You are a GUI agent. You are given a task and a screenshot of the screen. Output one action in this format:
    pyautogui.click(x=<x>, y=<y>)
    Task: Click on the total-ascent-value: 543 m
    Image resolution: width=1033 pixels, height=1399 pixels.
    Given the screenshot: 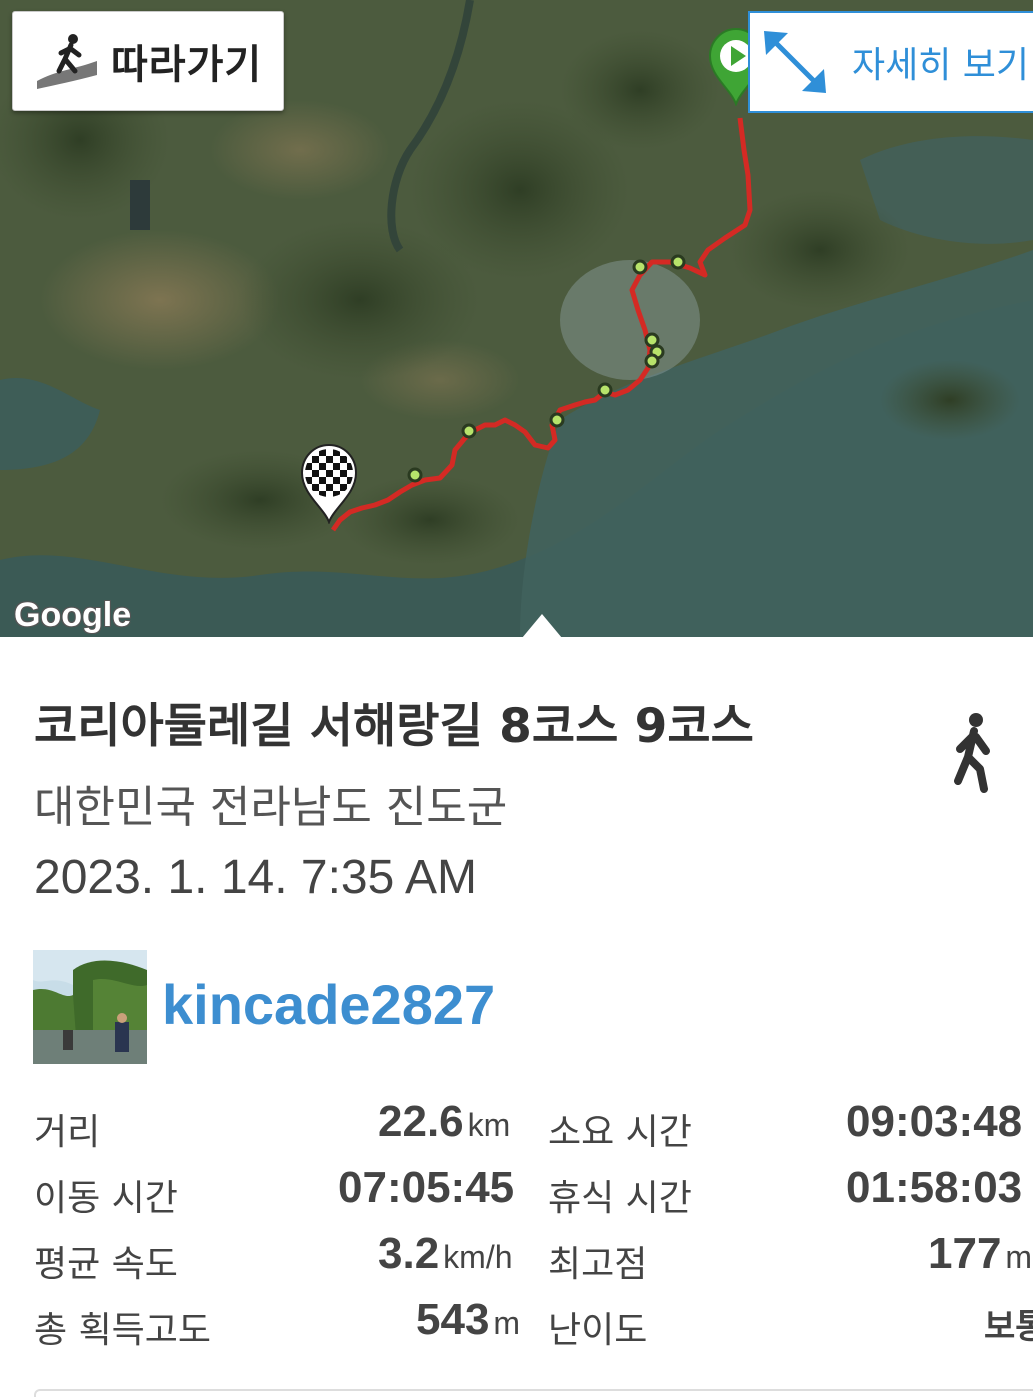 What is the action you would take?
    pyautogui.click(x=468, y=1319)
    